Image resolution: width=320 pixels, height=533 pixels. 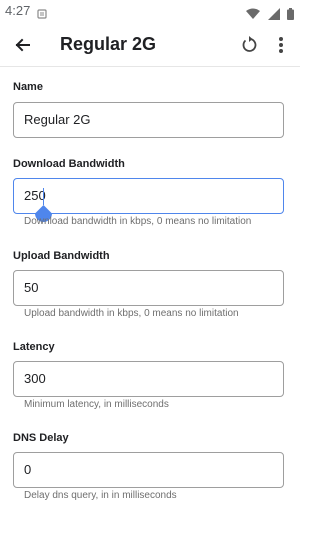 I want to click on latency-label: Latency, so click(x=34, y=347).